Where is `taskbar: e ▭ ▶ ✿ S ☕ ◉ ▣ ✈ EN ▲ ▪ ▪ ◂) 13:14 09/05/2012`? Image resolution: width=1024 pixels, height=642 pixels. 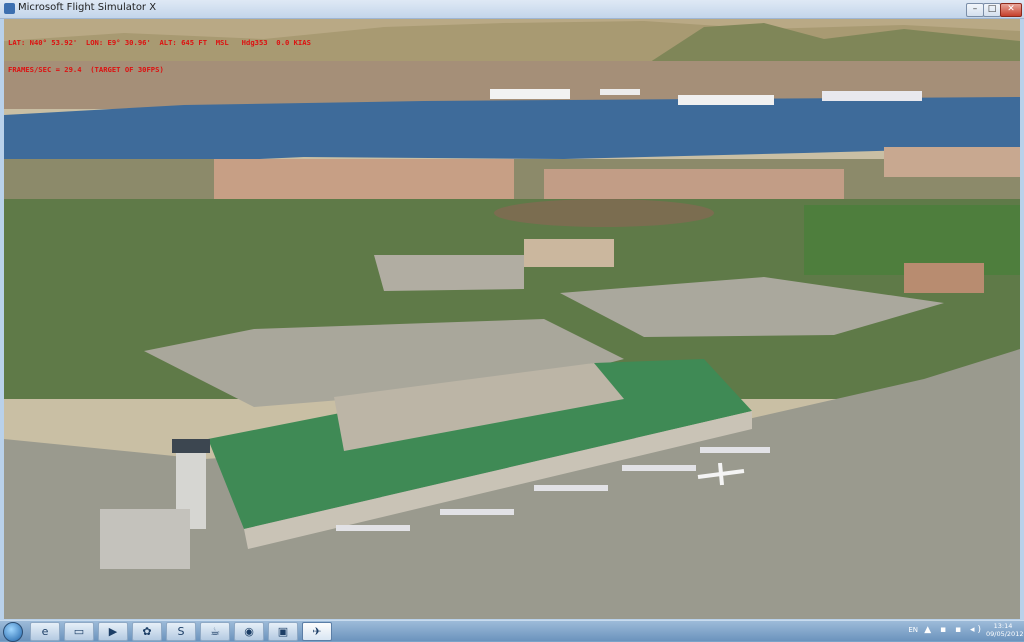
taskbar: e ▭ ▶ ✿ S ☕ ◉ ▣ ✈ EN ▲ ▪ ▪ ◂) 13:14 09/05/2012 is located at coordinates (512, 631).